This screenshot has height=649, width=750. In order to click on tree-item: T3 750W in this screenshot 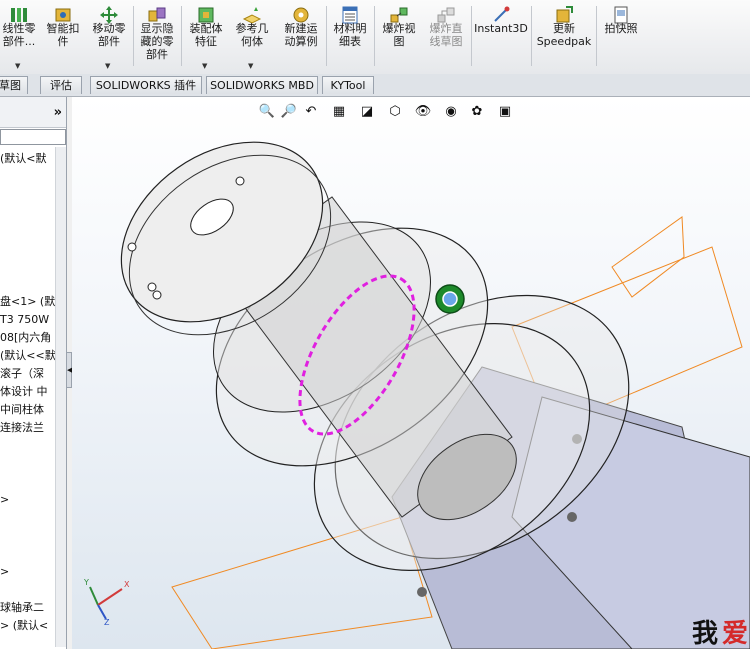, I will do `click(24, 320)`.